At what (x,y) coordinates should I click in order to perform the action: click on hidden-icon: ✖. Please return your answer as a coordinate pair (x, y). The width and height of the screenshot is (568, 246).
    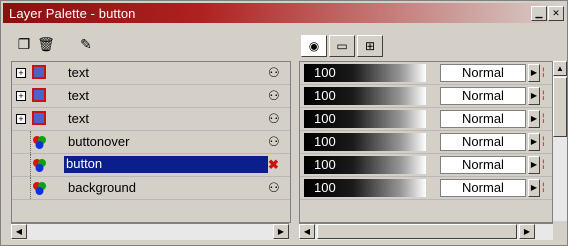
    Looking at the image, I should click on (273, 165).